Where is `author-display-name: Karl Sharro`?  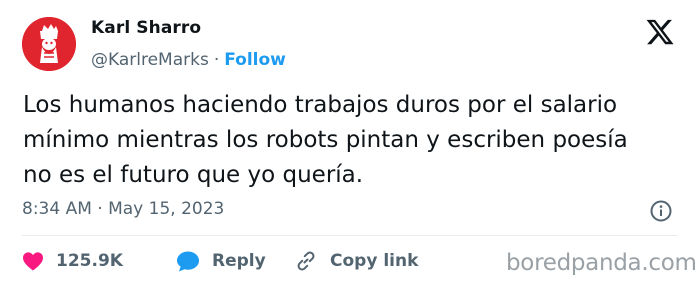
author-display-name: Karl Sharro is located at coordinates (146, 28).